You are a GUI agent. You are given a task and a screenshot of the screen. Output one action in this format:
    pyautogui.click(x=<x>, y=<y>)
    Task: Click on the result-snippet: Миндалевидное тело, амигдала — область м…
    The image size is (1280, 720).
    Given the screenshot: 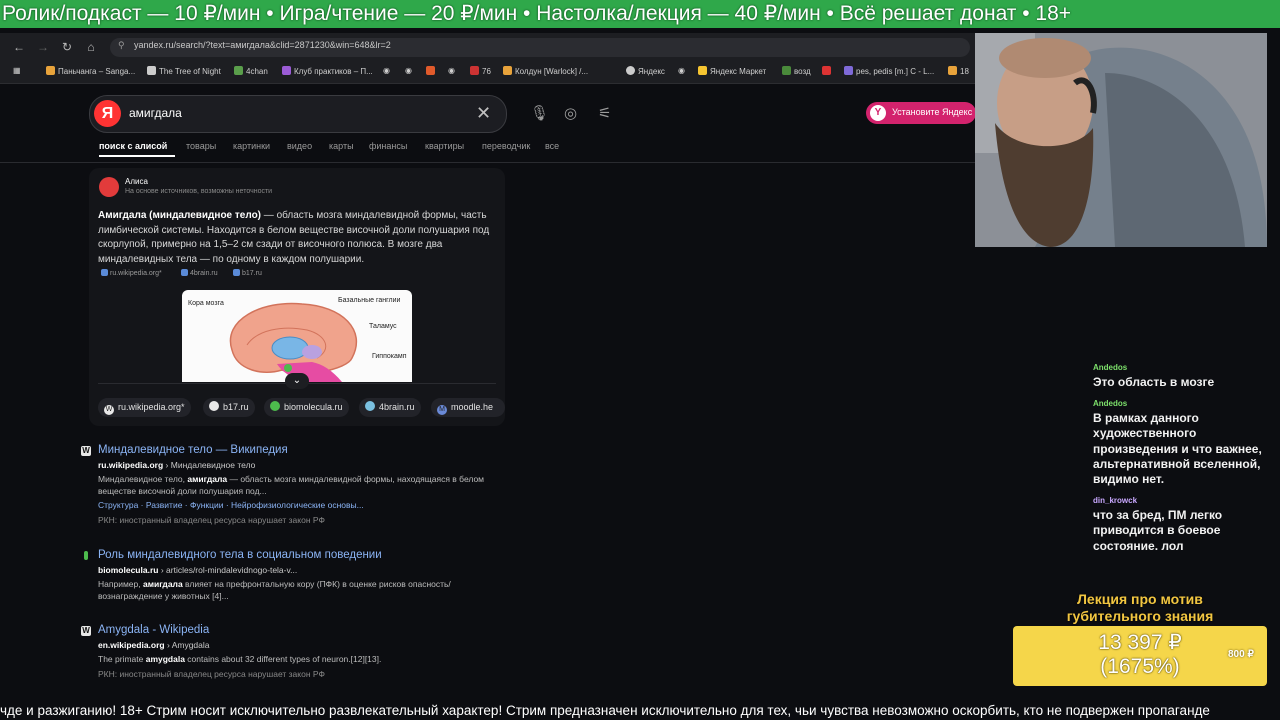 What is the action you would take?
    pyautogui.click(x=298, y=485)
    